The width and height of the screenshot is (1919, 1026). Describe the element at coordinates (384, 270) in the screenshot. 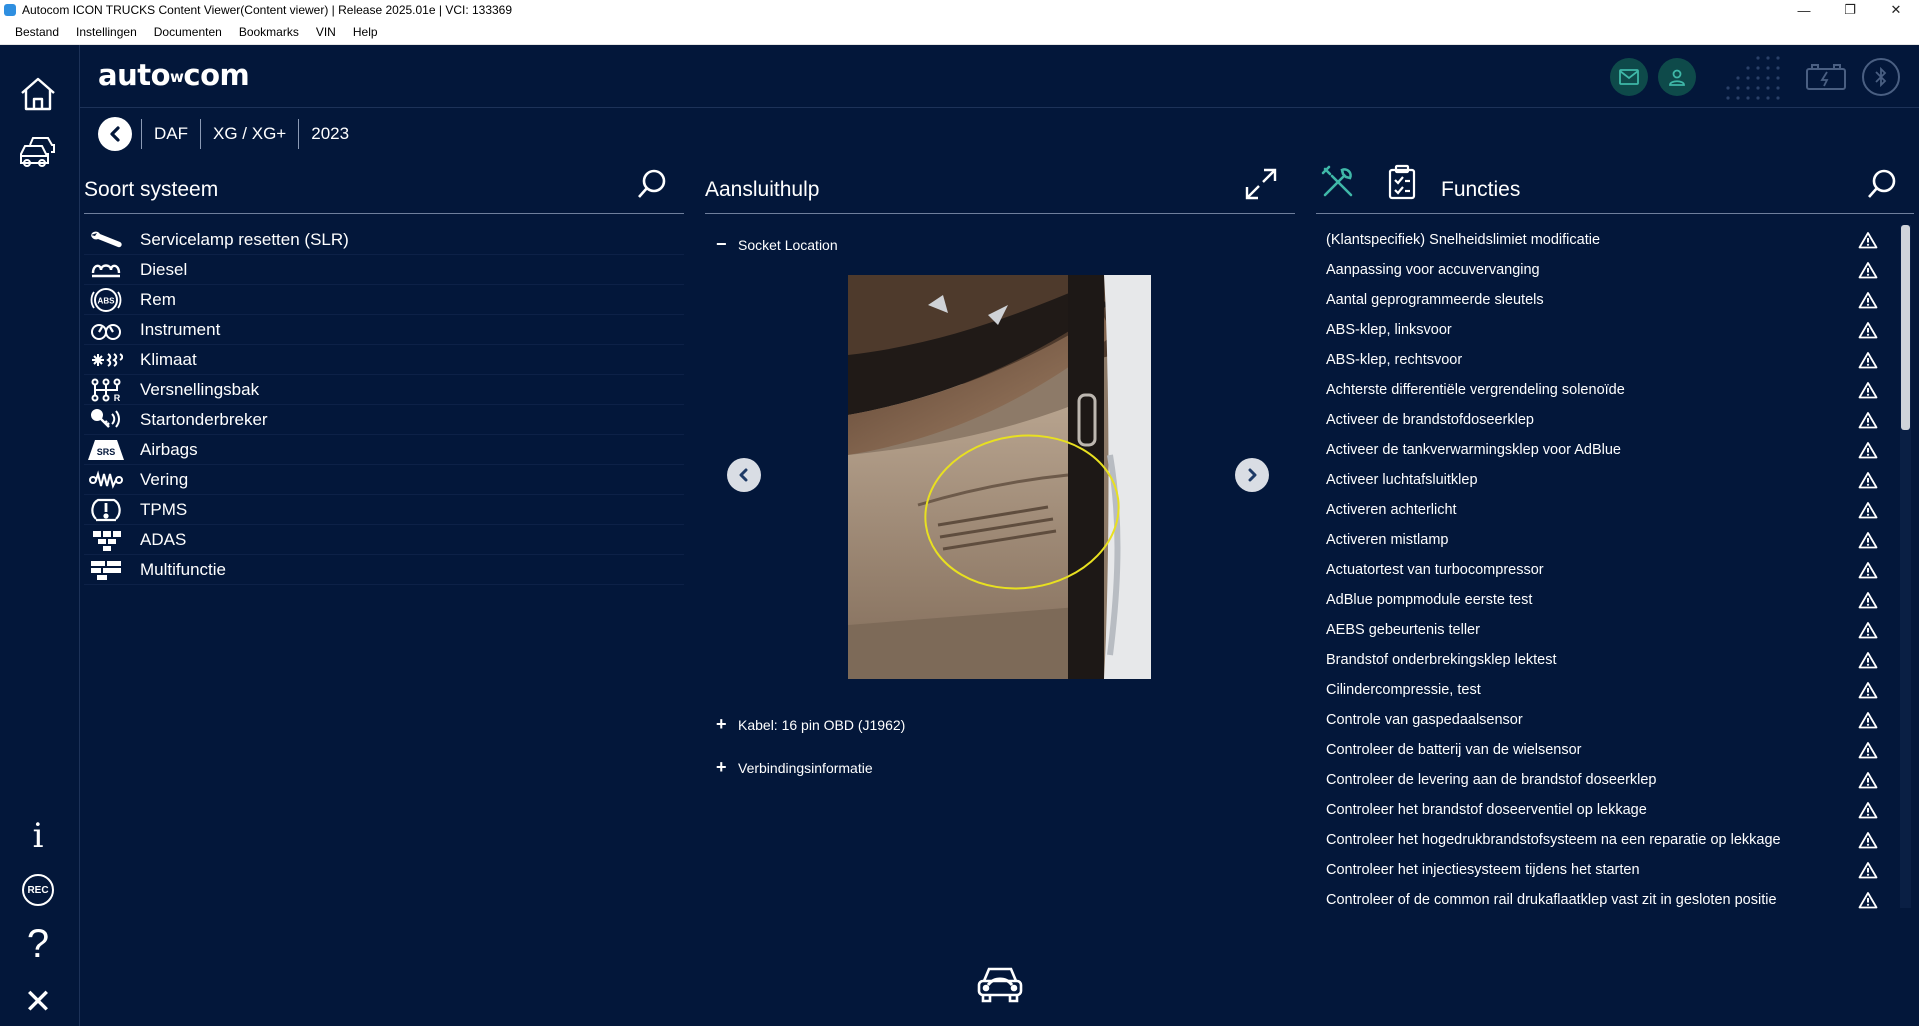

I see `system-item: Diesel` at that location.